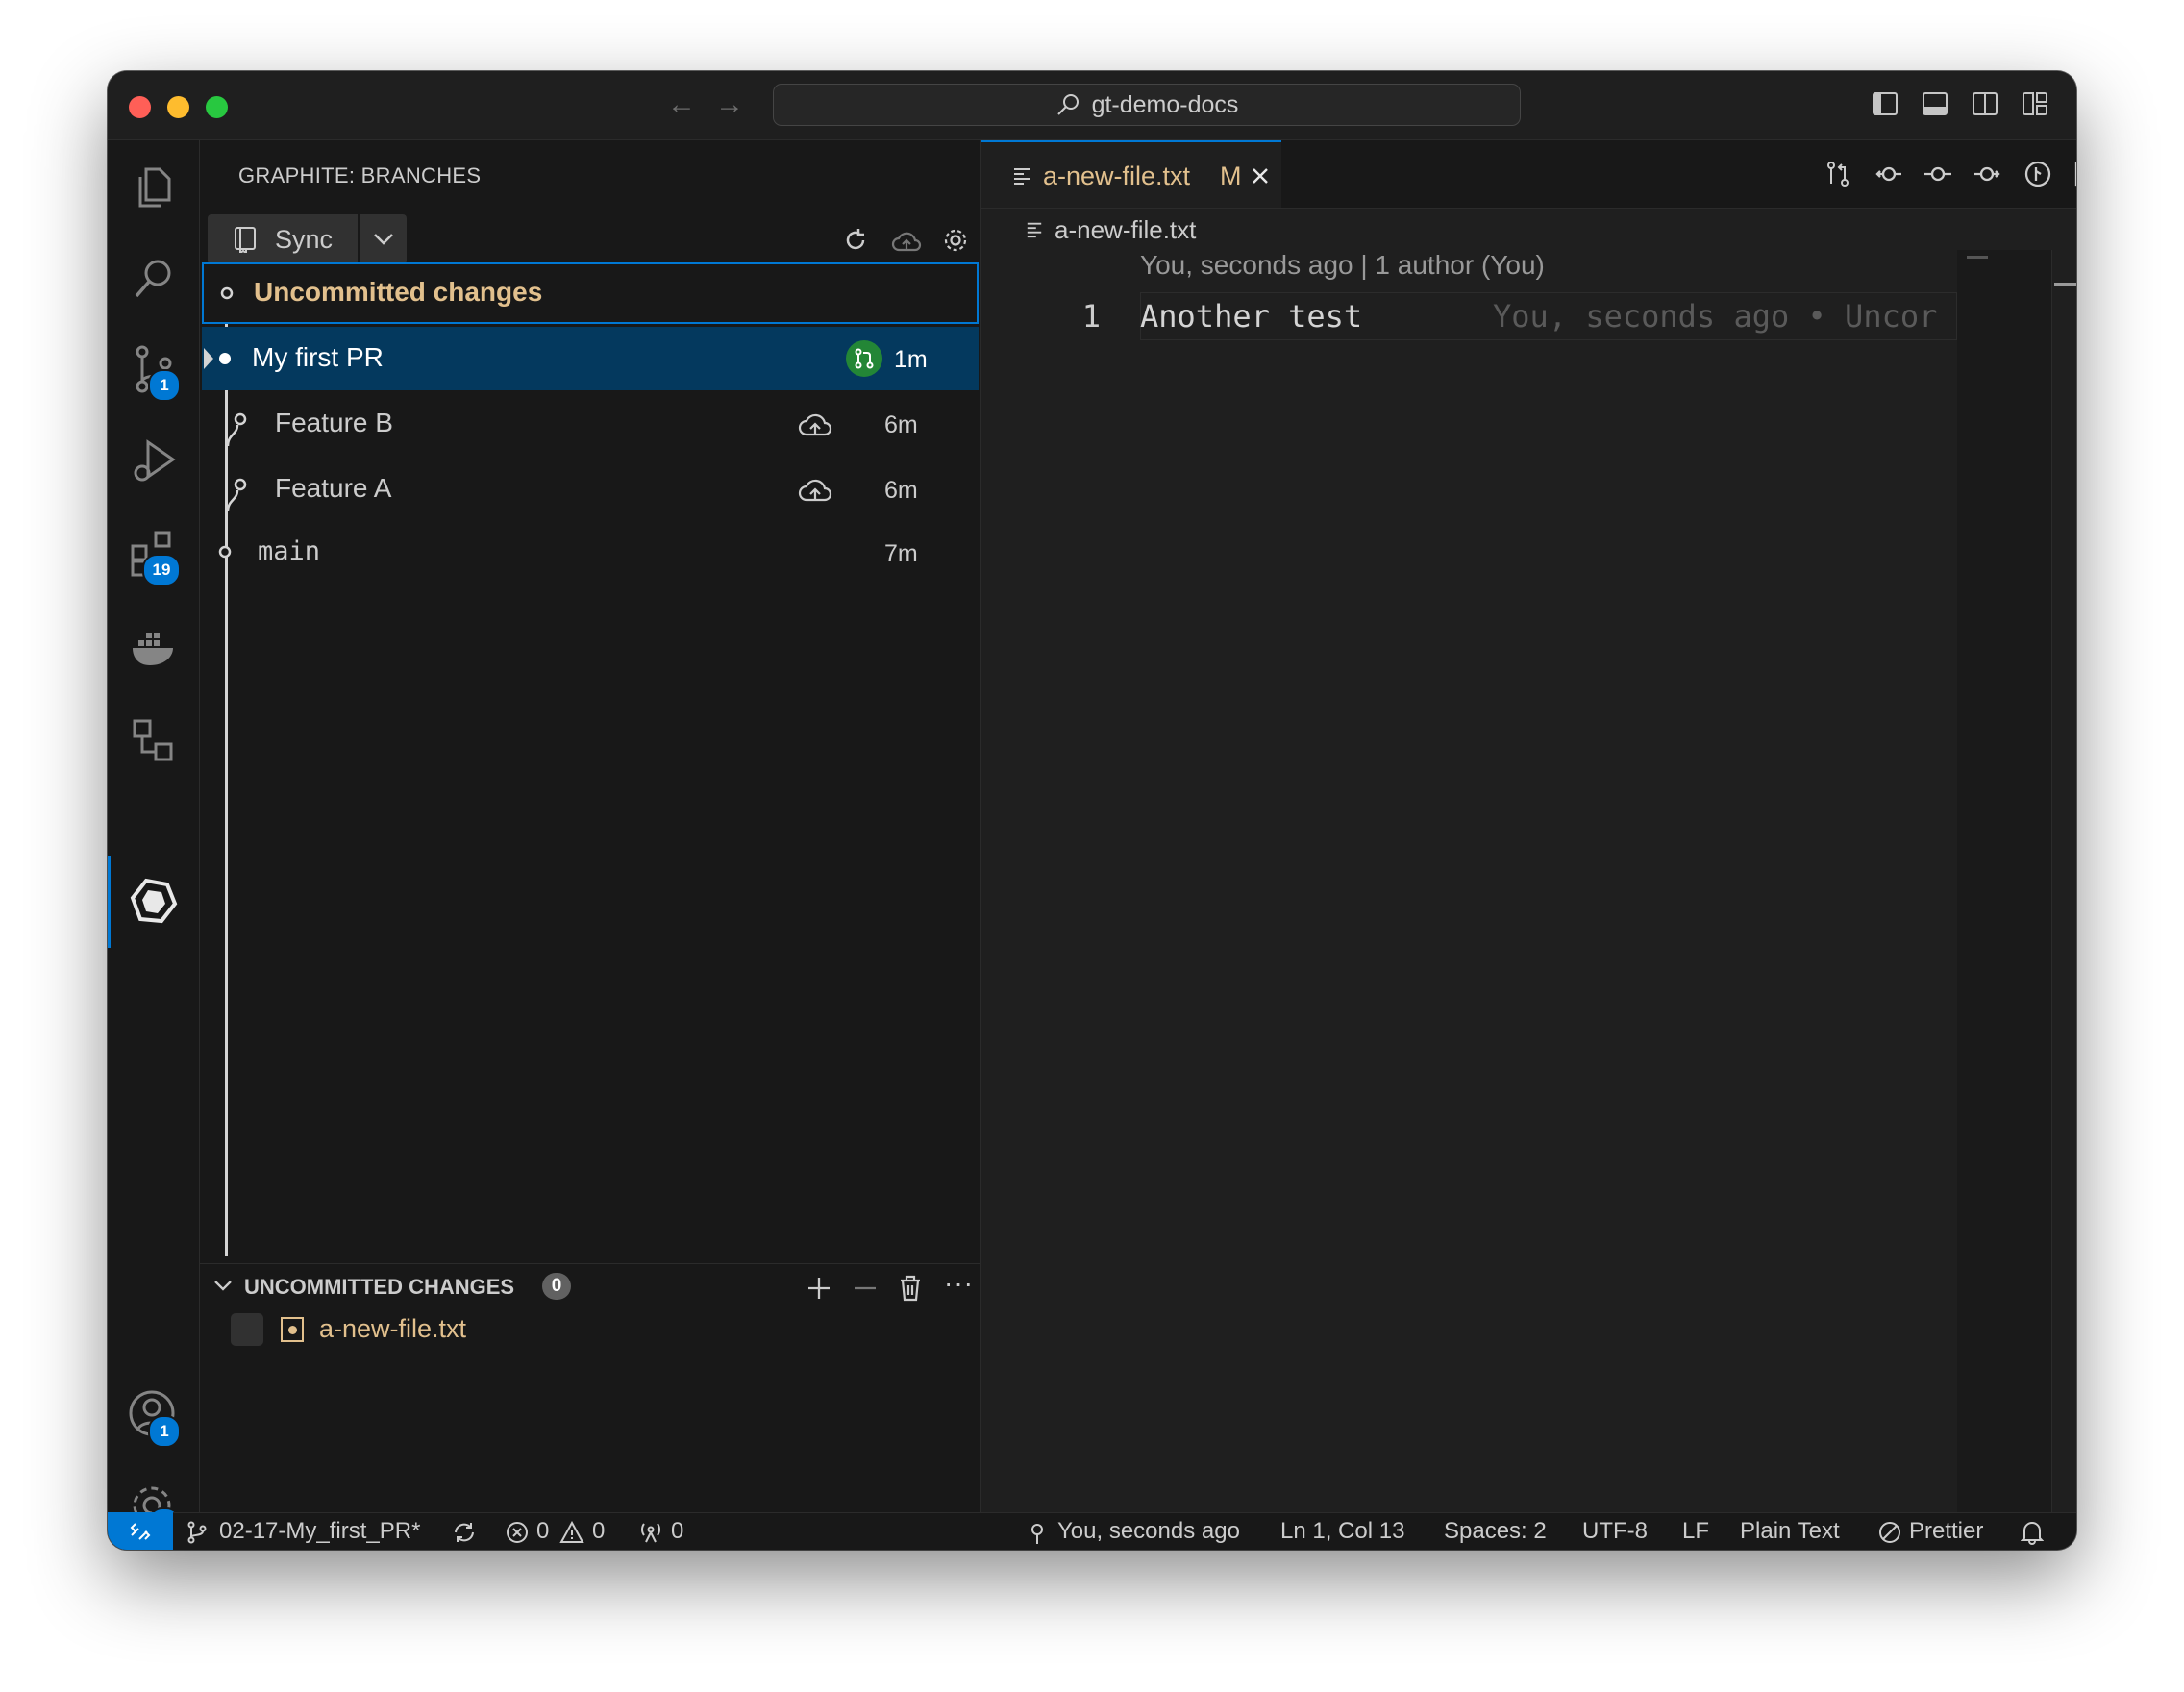 This screenshot has width=2184, height=1692. Describe the element at coordinates (1529, 229) in the screenshot. I see `breadcrumb: a-new-file.txt` at that location.